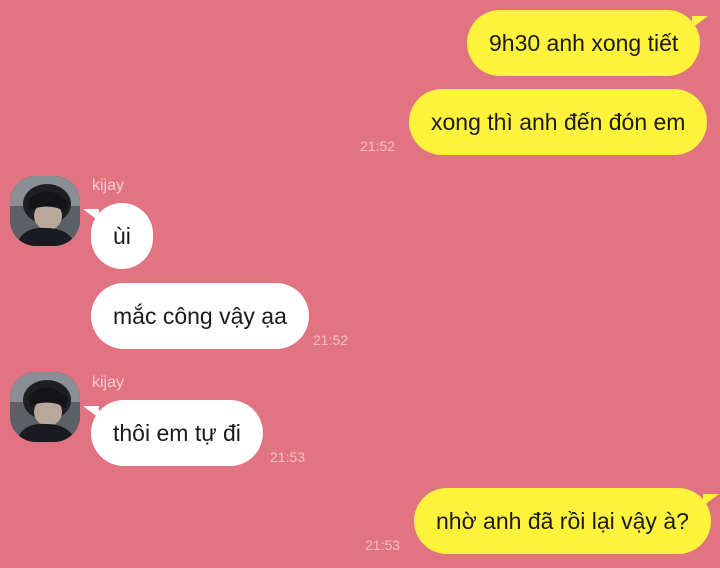 This screenshot has height=568, width=720. What do you see at coordinates (566, 521) in the screenshot?
I see `outgoing-message-bubble: nhờ anh đã rồi lại vậy à?` at bounding box center [566, 521].